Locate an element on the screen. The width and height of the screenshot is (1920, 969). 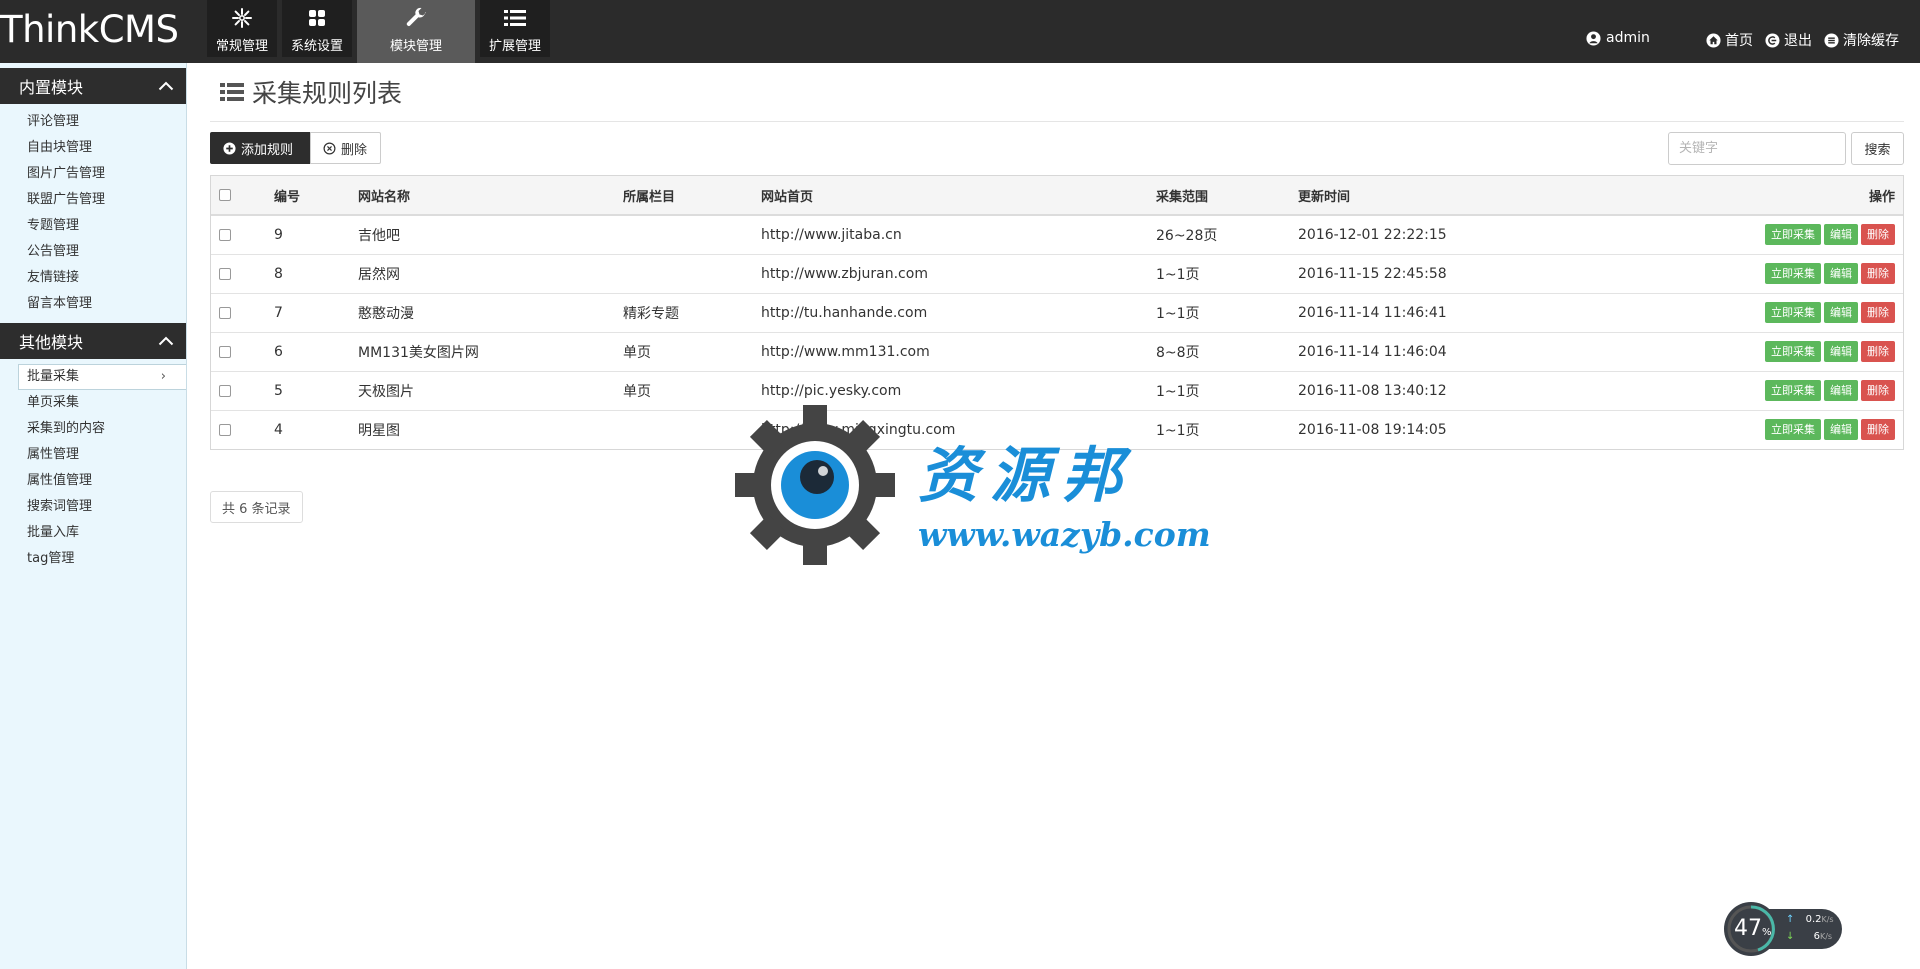
sidebar-item: 公告管理 is located at coordinates (93, 252).